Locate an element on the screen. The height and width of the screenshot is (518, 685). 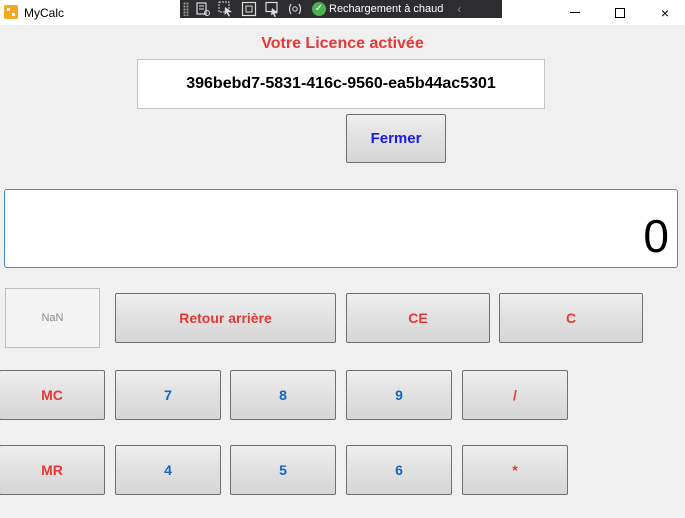
display-value: 0 is located at coordinates (656, 235).